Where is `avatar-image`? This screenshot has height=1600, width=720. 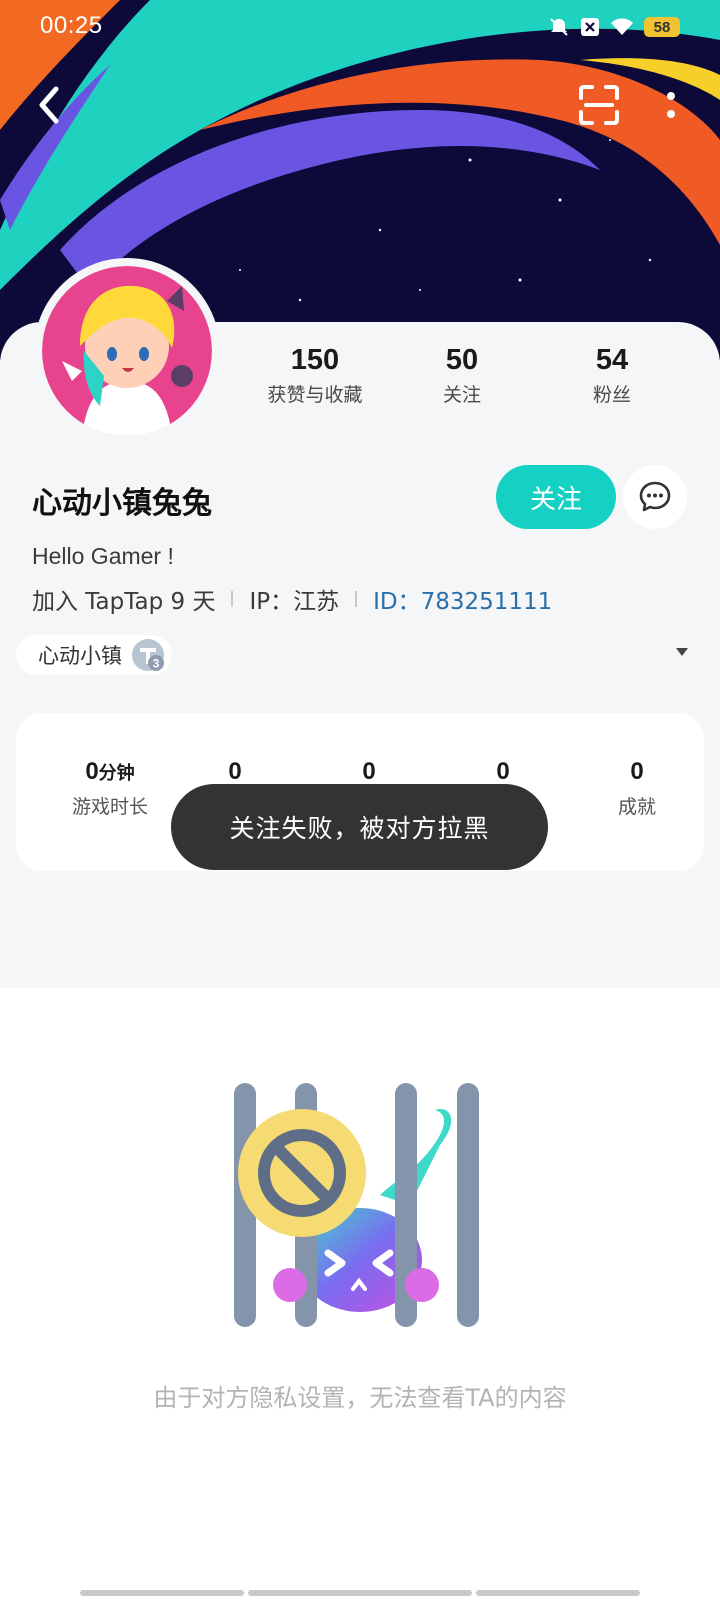
avatar-image is located at coordinates (127, 351).